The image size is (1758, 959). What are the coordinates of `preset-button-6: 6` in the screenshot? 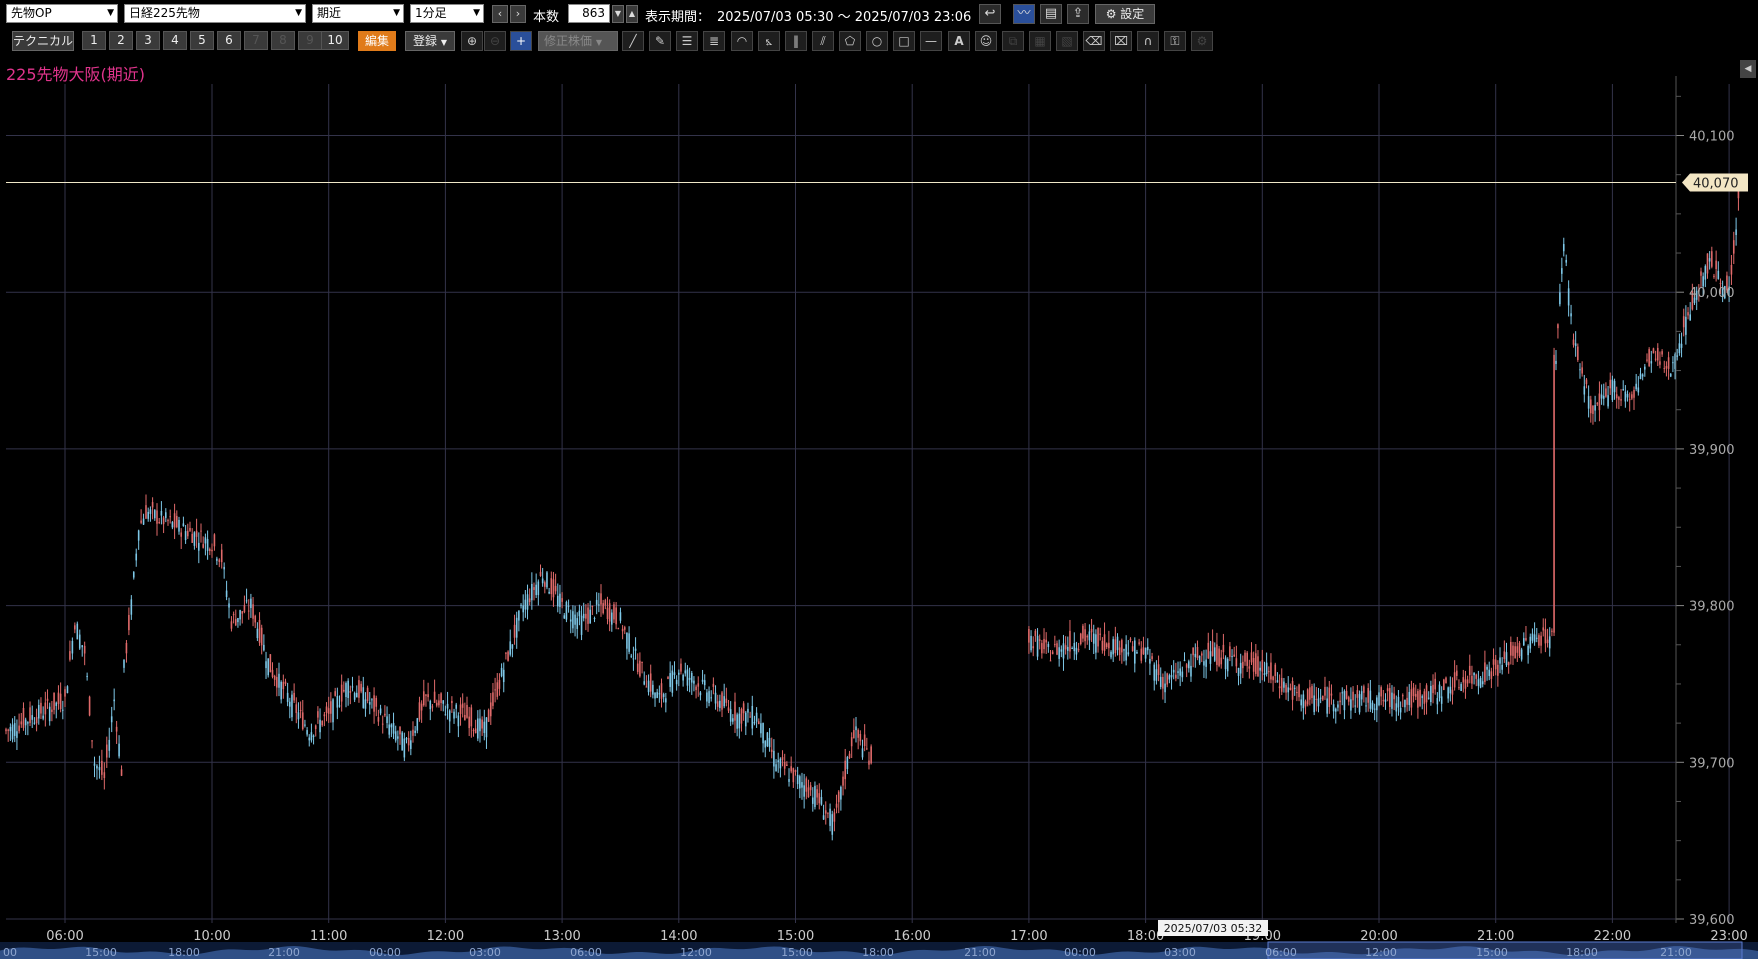 It's located at (229, 40).